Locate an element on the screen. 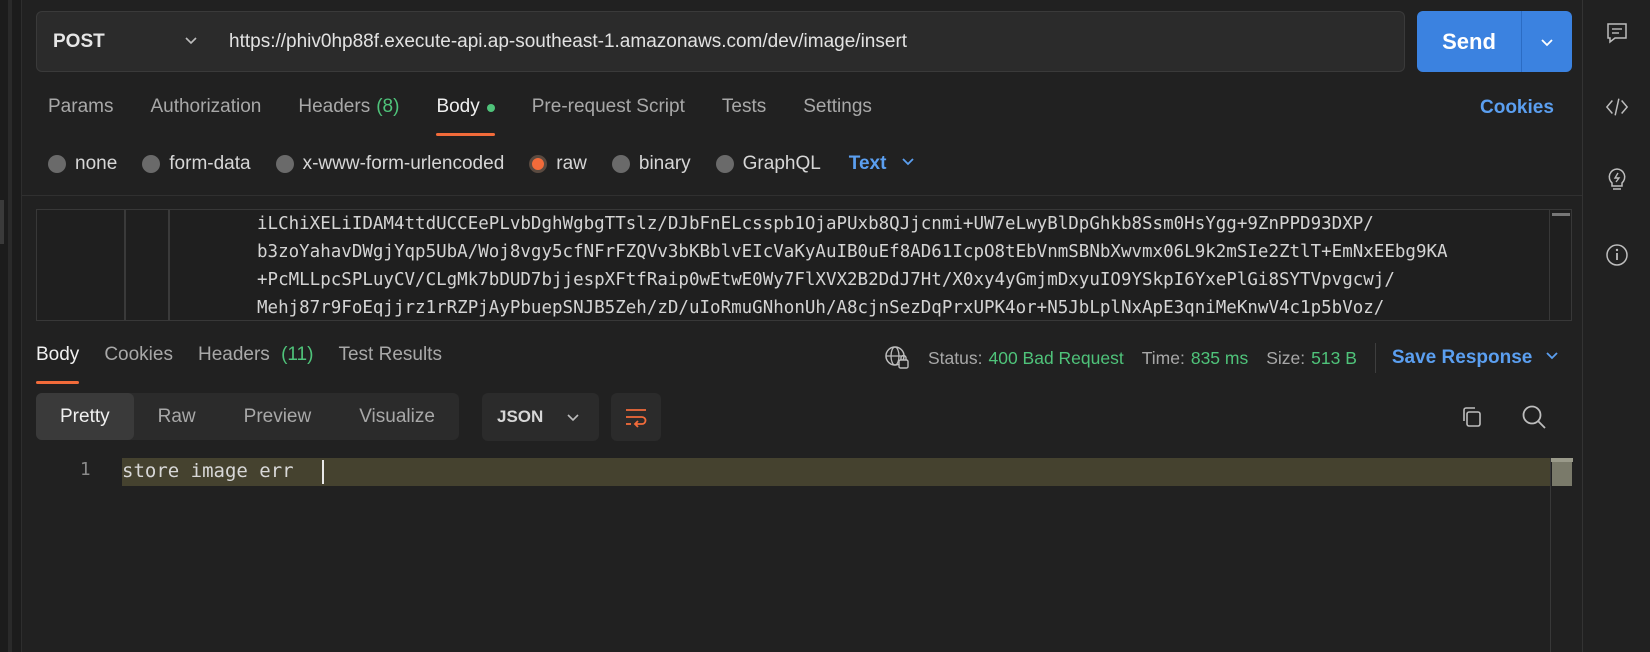 This screenshot has height=652, width=1650. tab-prerequest-script: Pre-request Script is located at coordinates (608, 116).